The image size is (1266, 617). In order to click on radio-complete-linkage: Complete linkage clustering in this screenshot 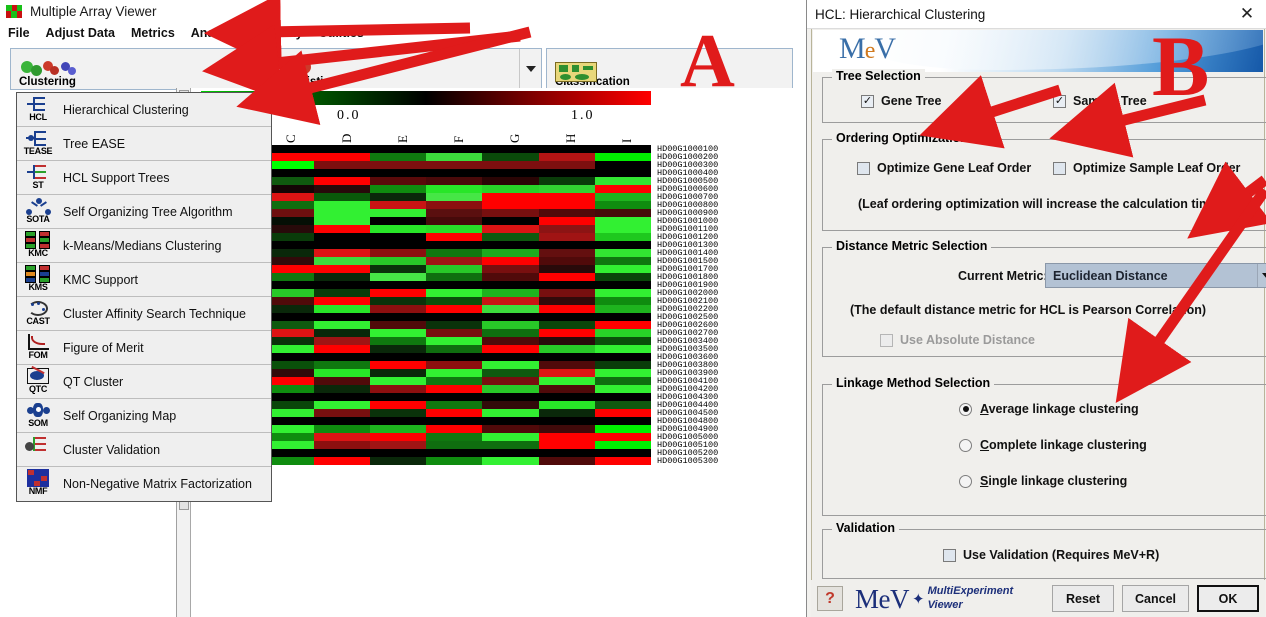, I will do `click(1053, 445)`.